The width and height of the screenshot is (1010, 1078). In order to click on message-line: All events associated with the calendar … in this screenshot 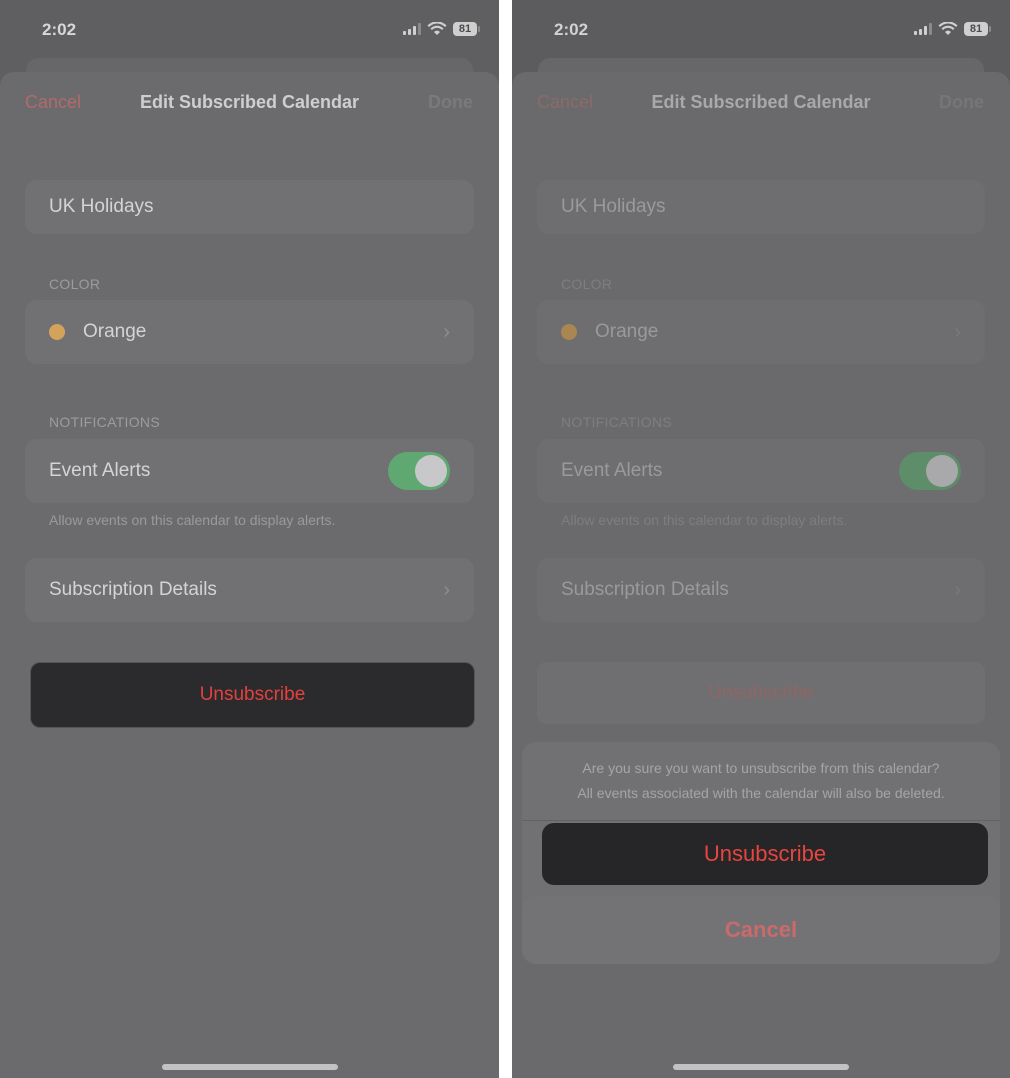, I will do `click(761, 793)`.